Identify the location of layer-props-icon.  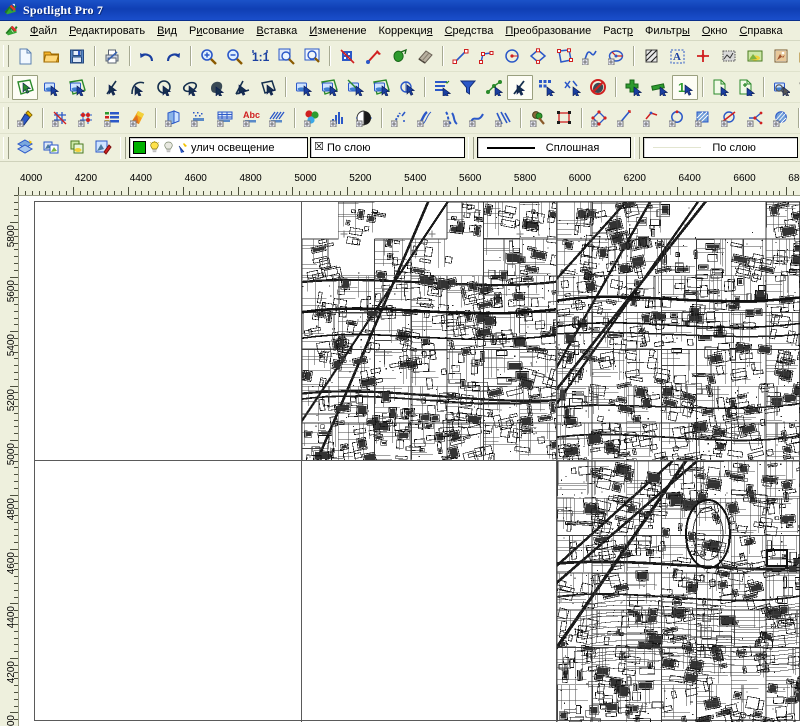
(103, 147).